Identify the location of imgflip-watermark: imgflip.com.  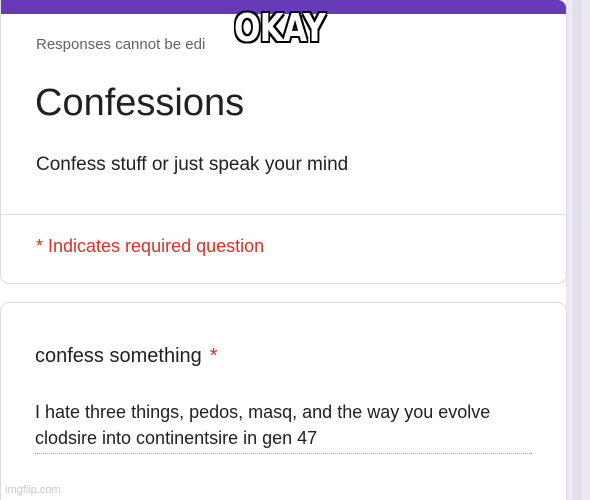
(33, 490).